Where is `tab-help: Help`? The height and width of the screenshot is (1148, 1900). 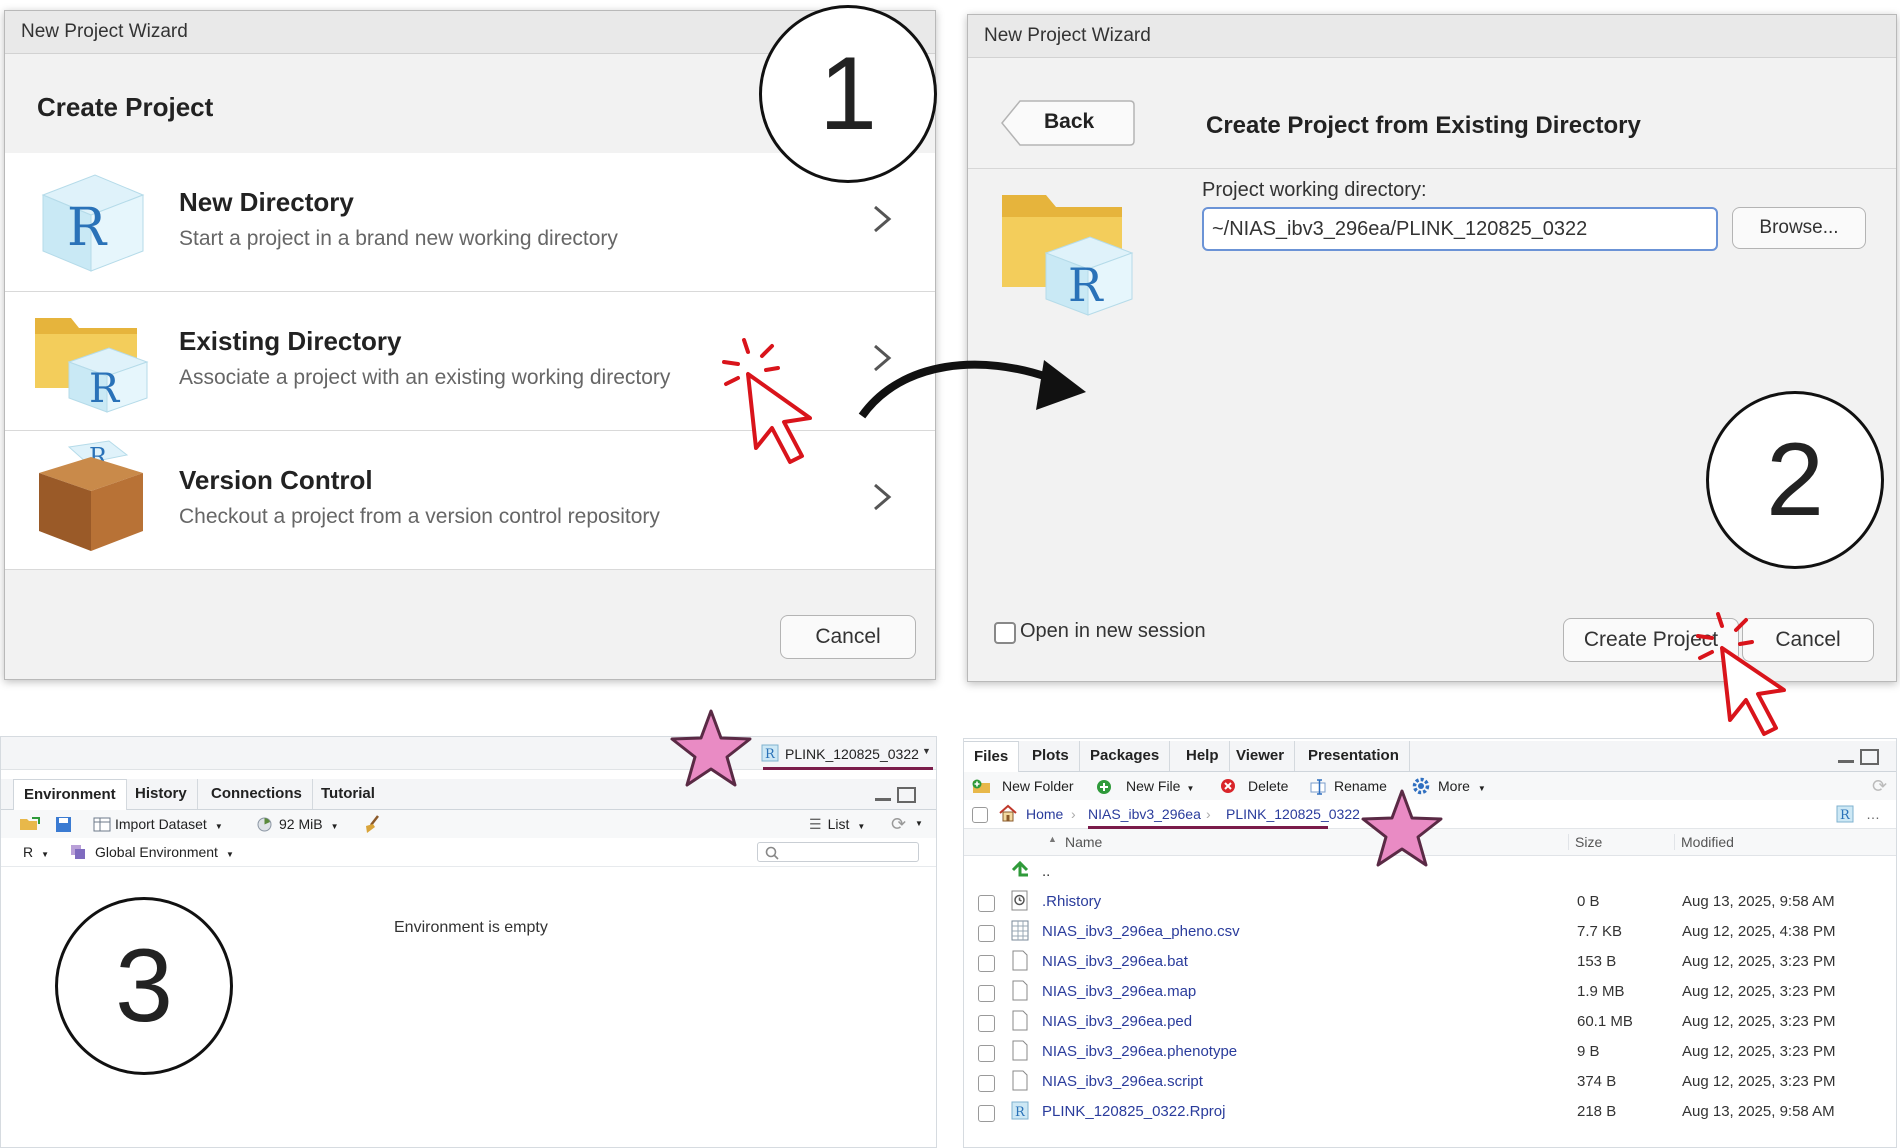
tab-help: Help is located at coordinates (1203, 756).